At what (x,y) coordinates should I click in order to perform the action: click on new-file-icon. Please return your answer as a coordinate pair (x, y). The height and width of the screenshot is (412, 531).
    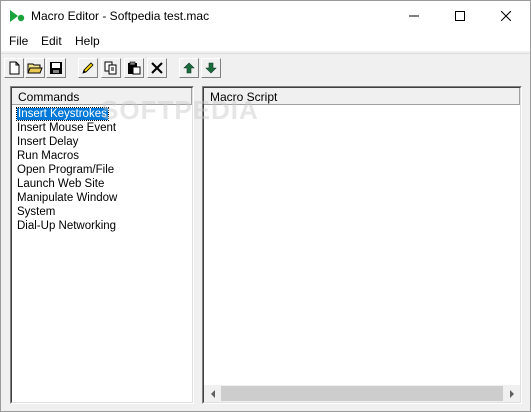
    Looking at the image, I should click on (14, 68).